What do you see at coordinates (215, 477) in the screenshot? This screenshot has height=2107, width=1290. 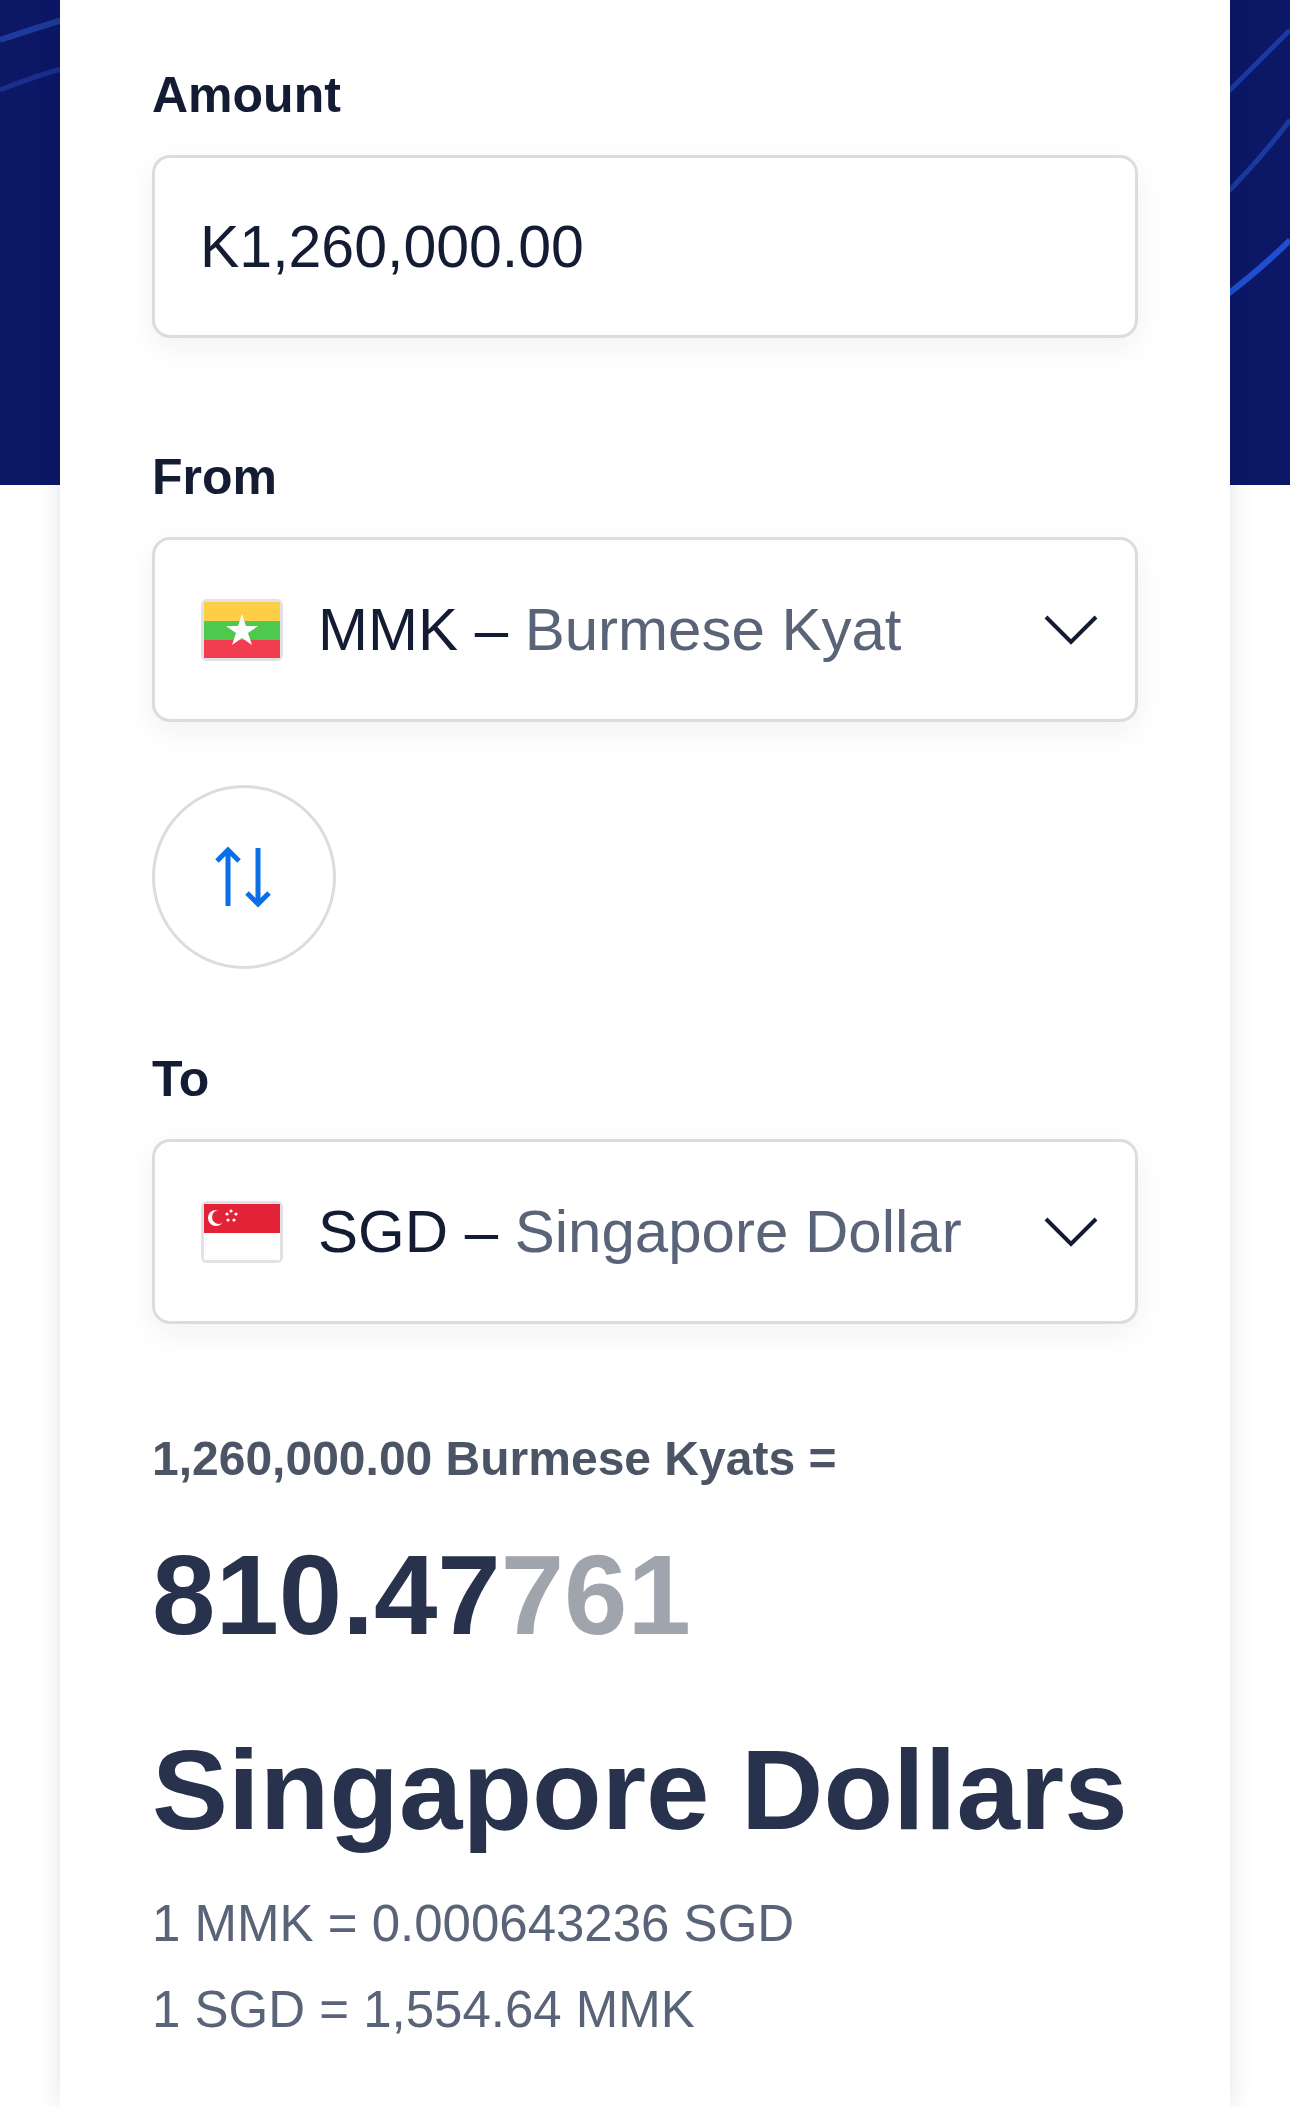 I see `field-label: From` at bounding box center [215, 477].